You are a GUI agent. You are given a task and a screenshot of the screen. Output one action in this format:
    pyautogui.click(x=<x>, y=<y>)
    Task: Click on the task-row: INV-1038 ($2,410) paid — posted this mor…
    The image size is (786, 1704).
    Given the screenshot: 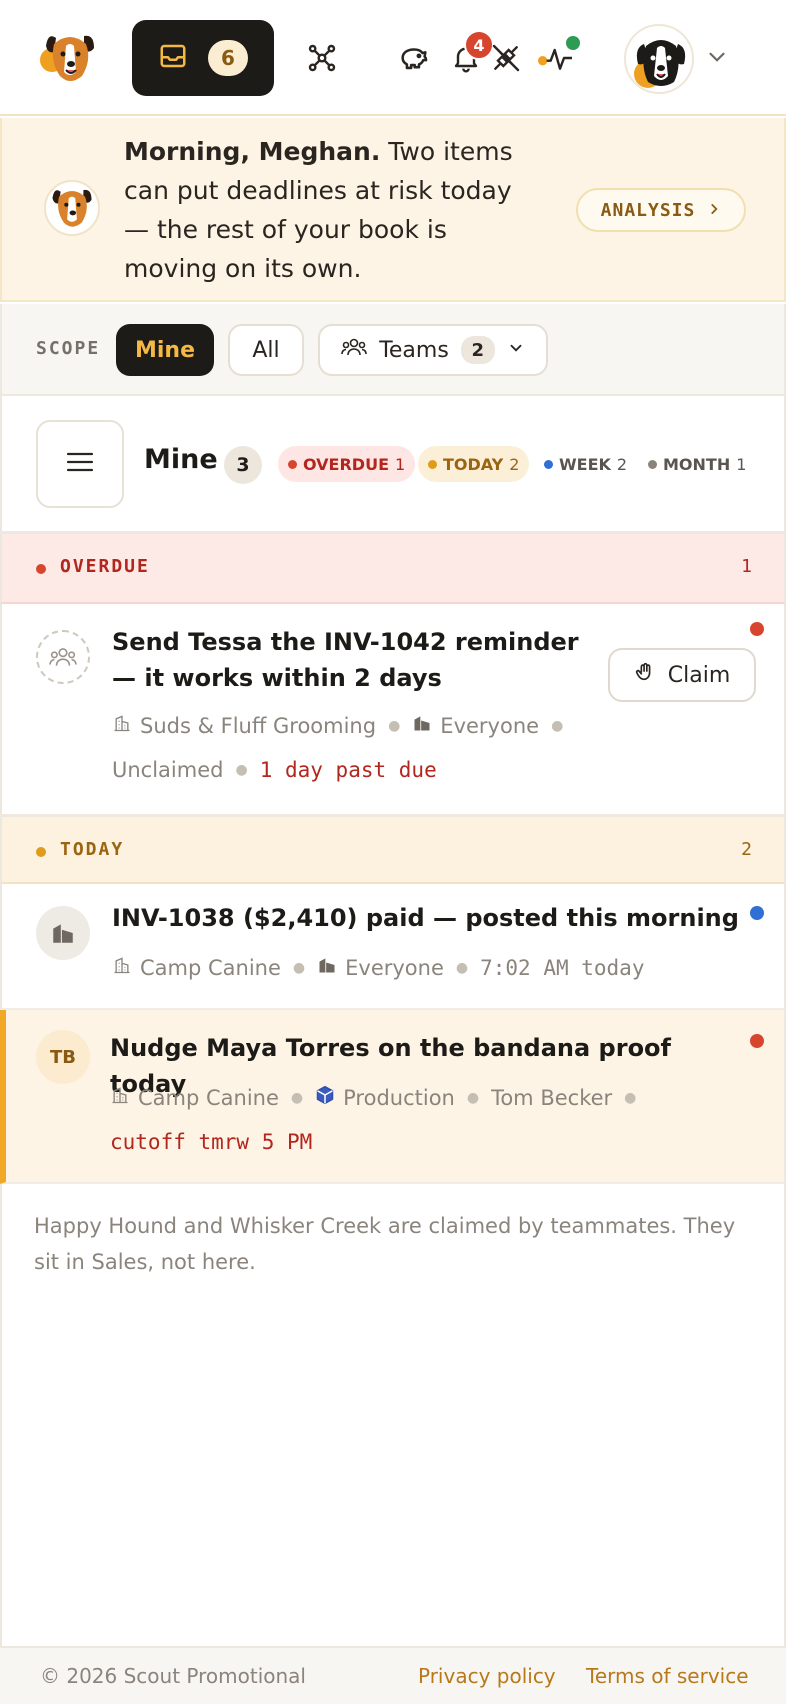 What is the action you would take?
    pyautogui.click(x=393, y=947)
    